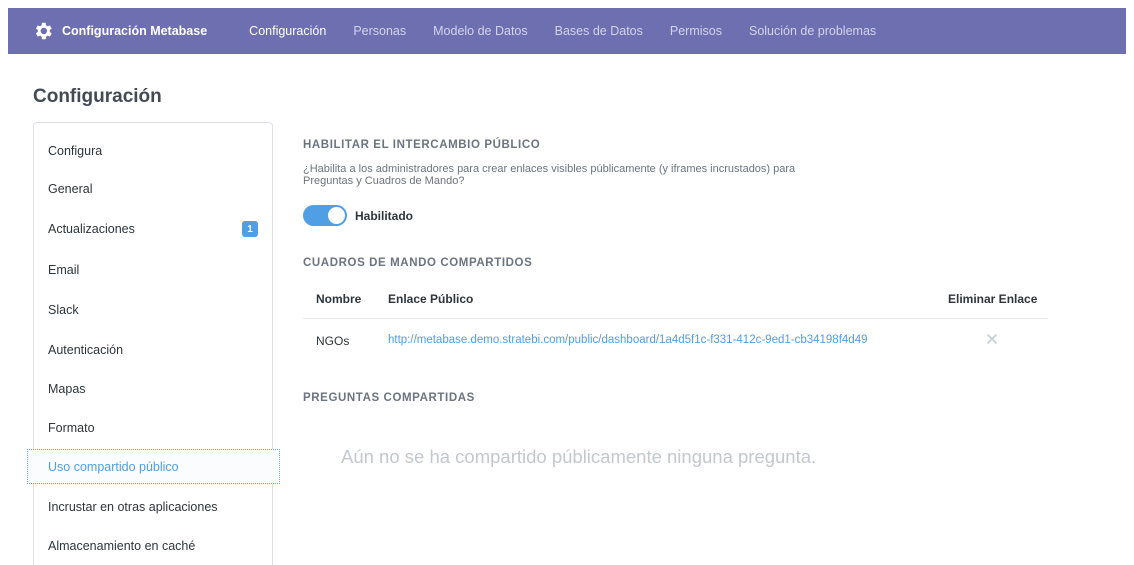 This screenshot has width=1134, height=565. What do you see at coordinates (418, 263) in the screenshot?
I see `shared-dashboards-title: CUADROS DE MANDO COMPARTIDOS` at bounding box center [418, 263].